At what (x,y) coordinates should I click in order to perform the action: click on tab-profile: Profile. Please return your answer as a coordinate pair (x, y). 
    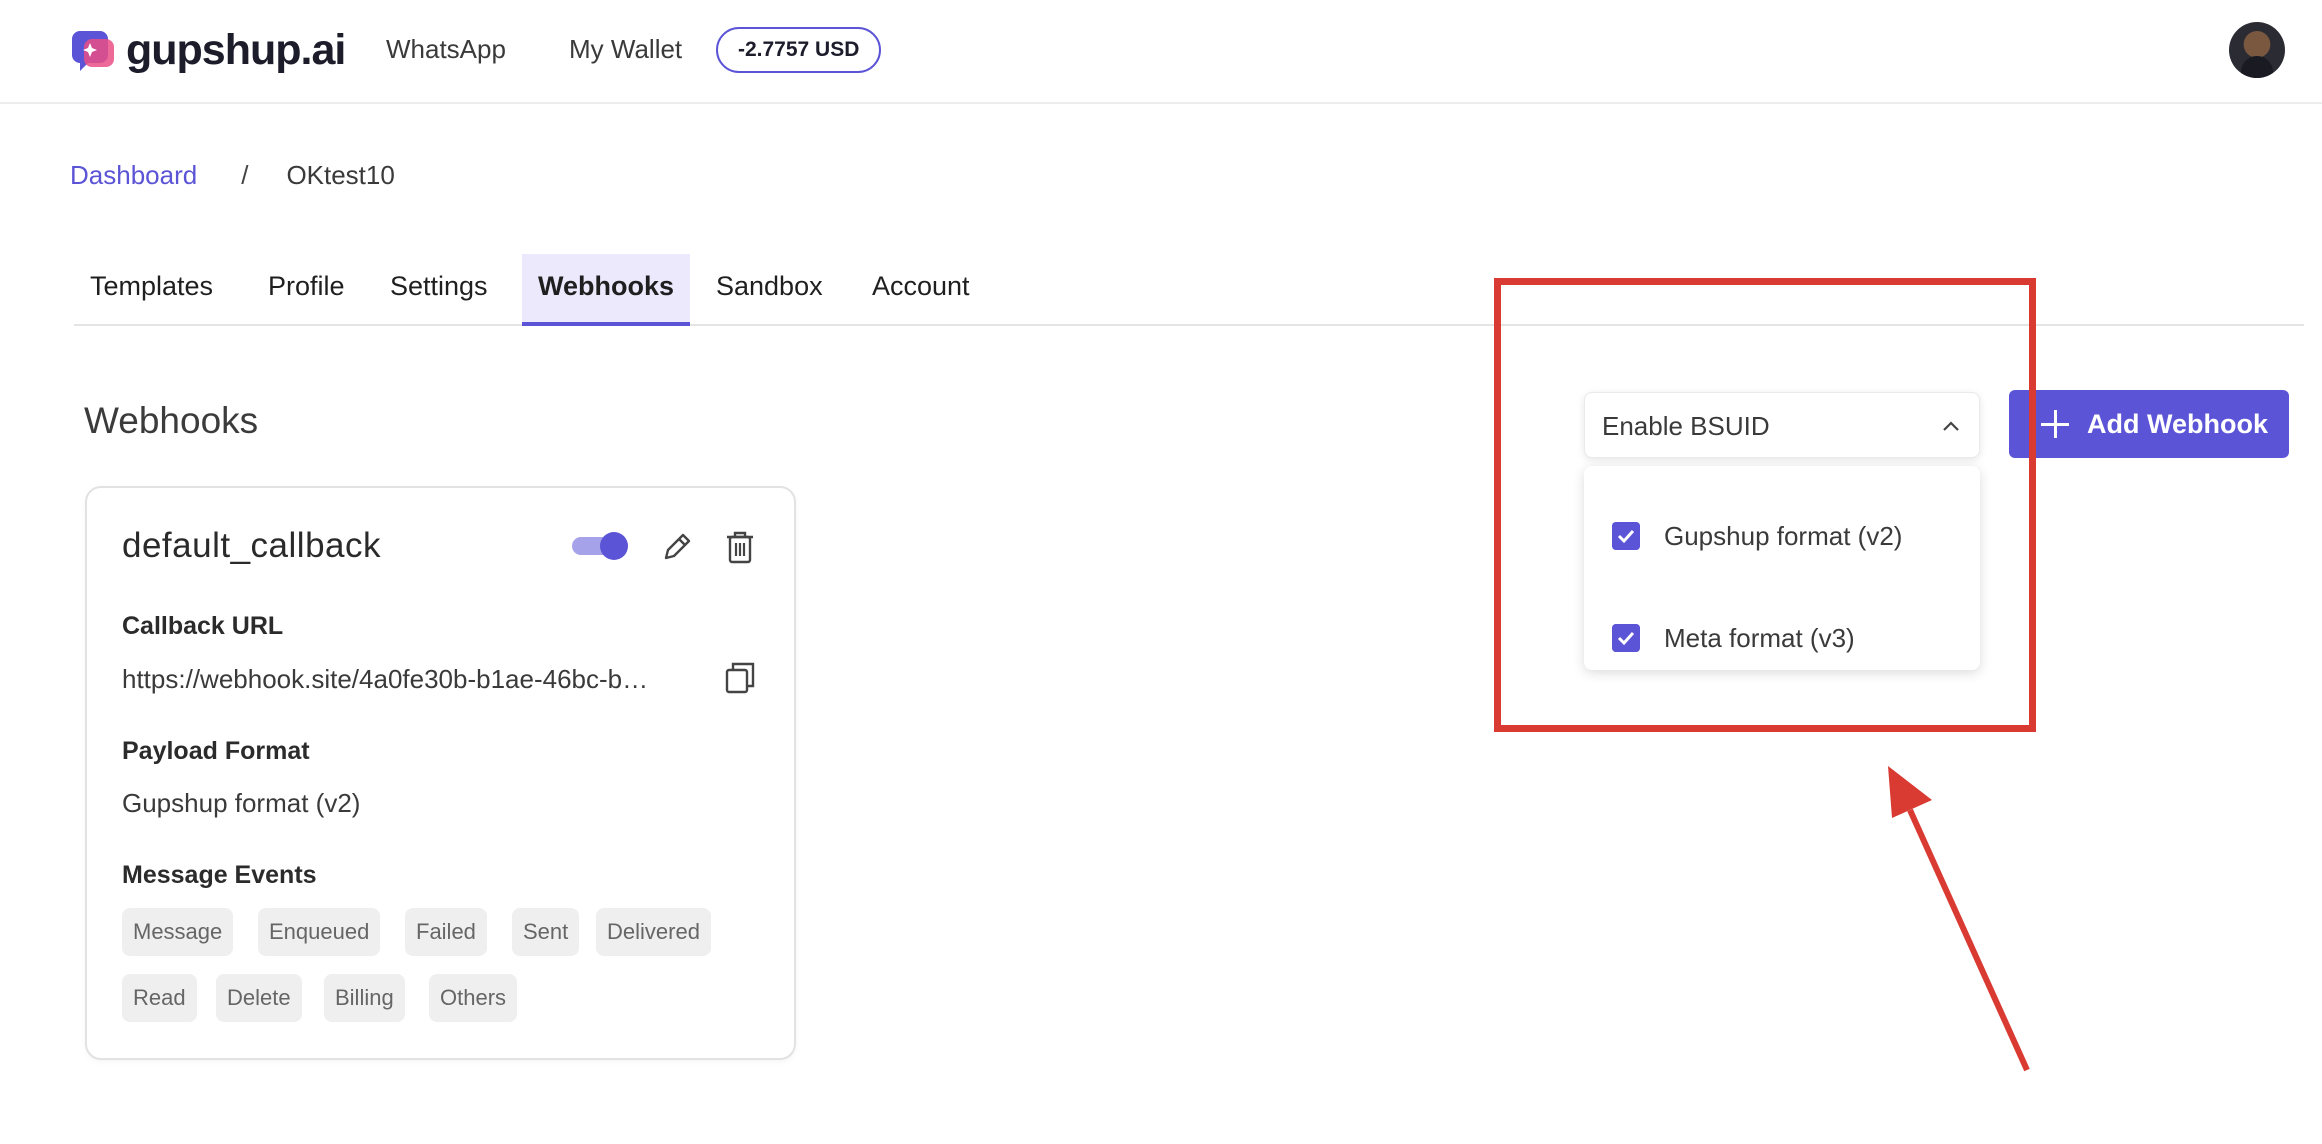
    Looking at the image, I should click on (306, 290).